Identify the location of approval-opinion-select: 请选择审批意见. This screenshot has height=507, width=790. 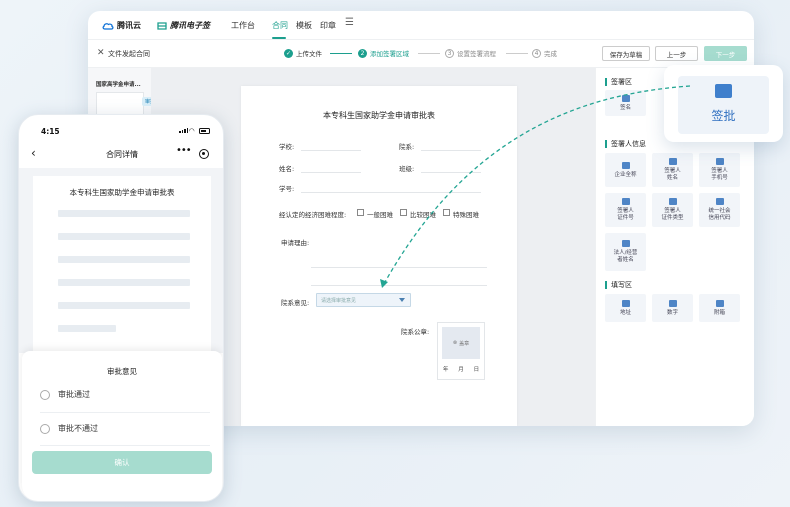
(363, 300).